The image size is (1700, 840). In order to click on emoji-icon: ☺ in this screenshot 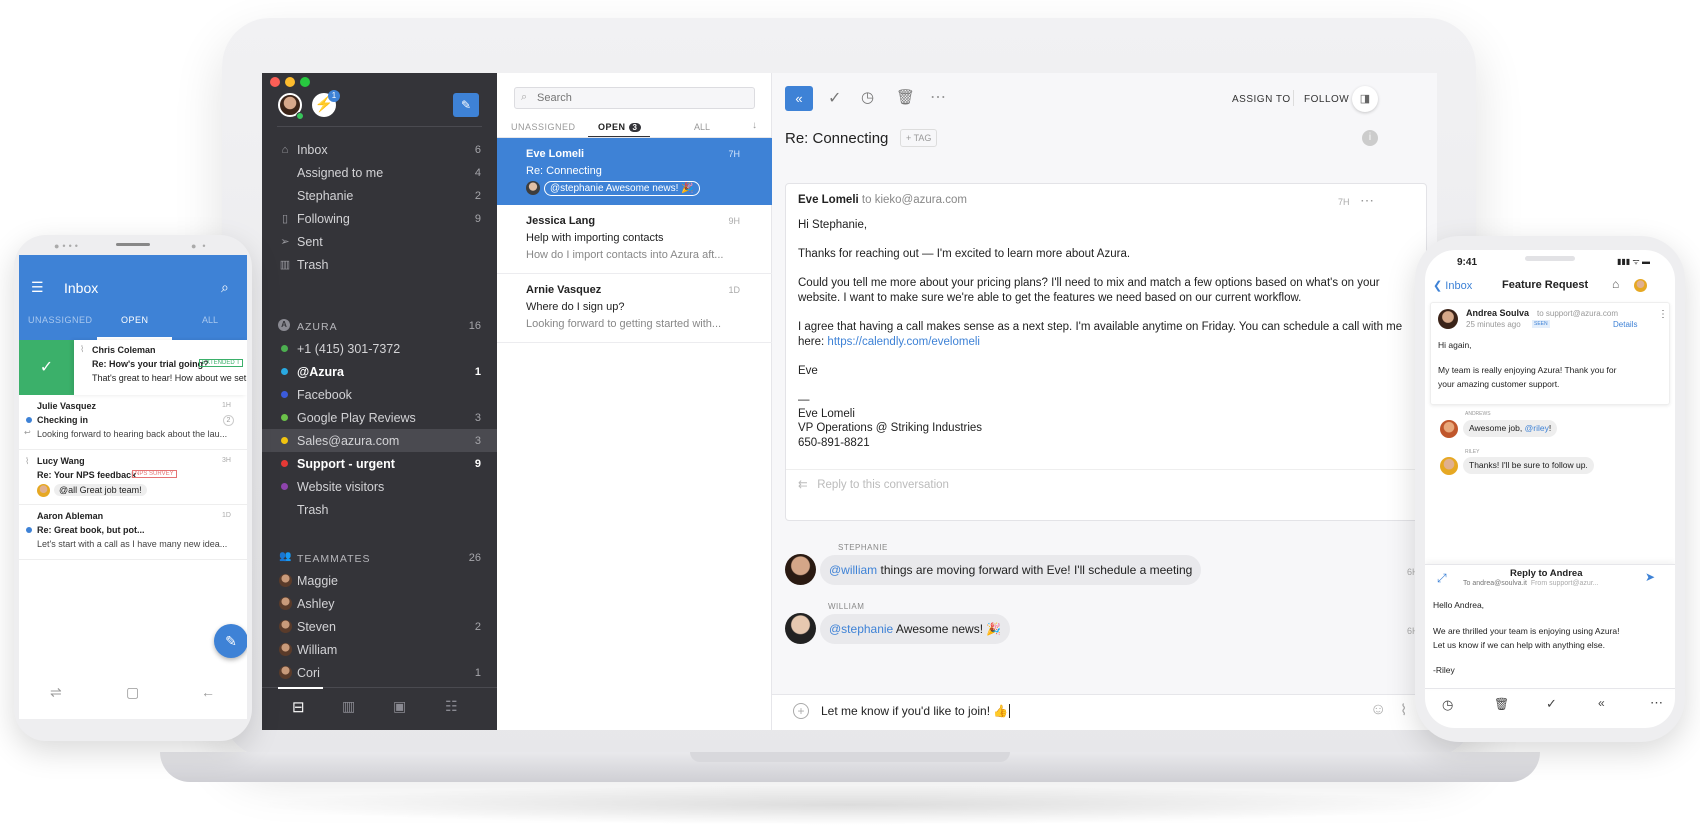, I will do `click(1378, 710)`.